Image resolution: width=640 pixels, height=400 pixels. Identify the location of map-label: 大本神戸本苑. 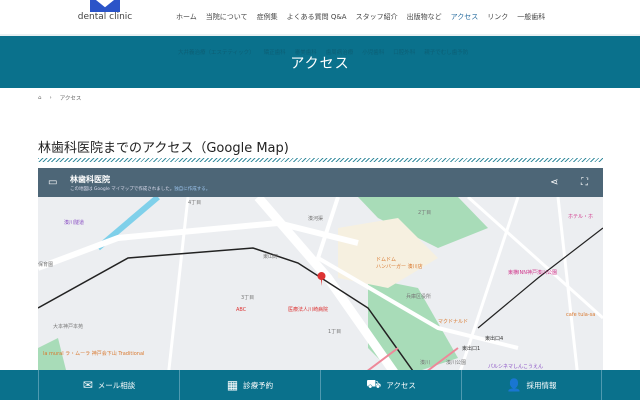
(68, 326).